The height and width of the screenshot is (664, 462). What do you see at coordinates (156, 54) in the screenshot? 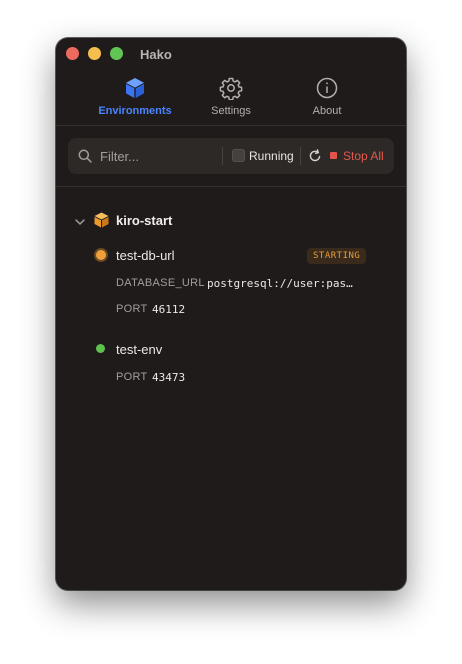
I see `window-title: Hako` at bounding box center [156, 54].